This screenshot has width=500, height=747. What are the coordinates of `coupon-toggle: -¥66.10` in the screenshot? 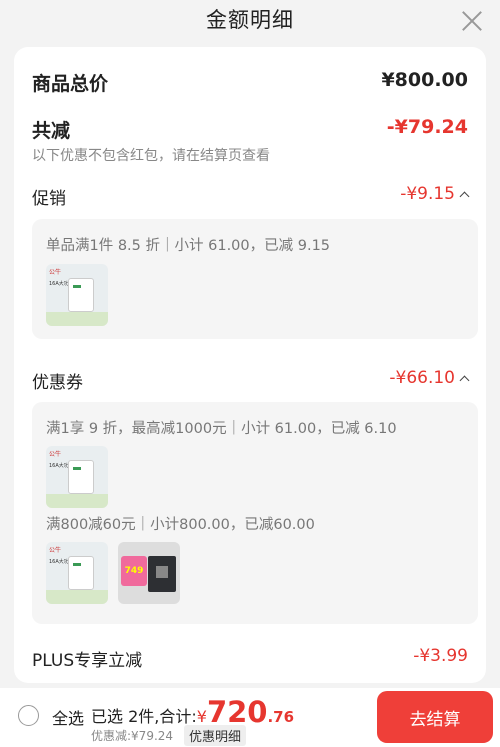 It's located at (429, 378).